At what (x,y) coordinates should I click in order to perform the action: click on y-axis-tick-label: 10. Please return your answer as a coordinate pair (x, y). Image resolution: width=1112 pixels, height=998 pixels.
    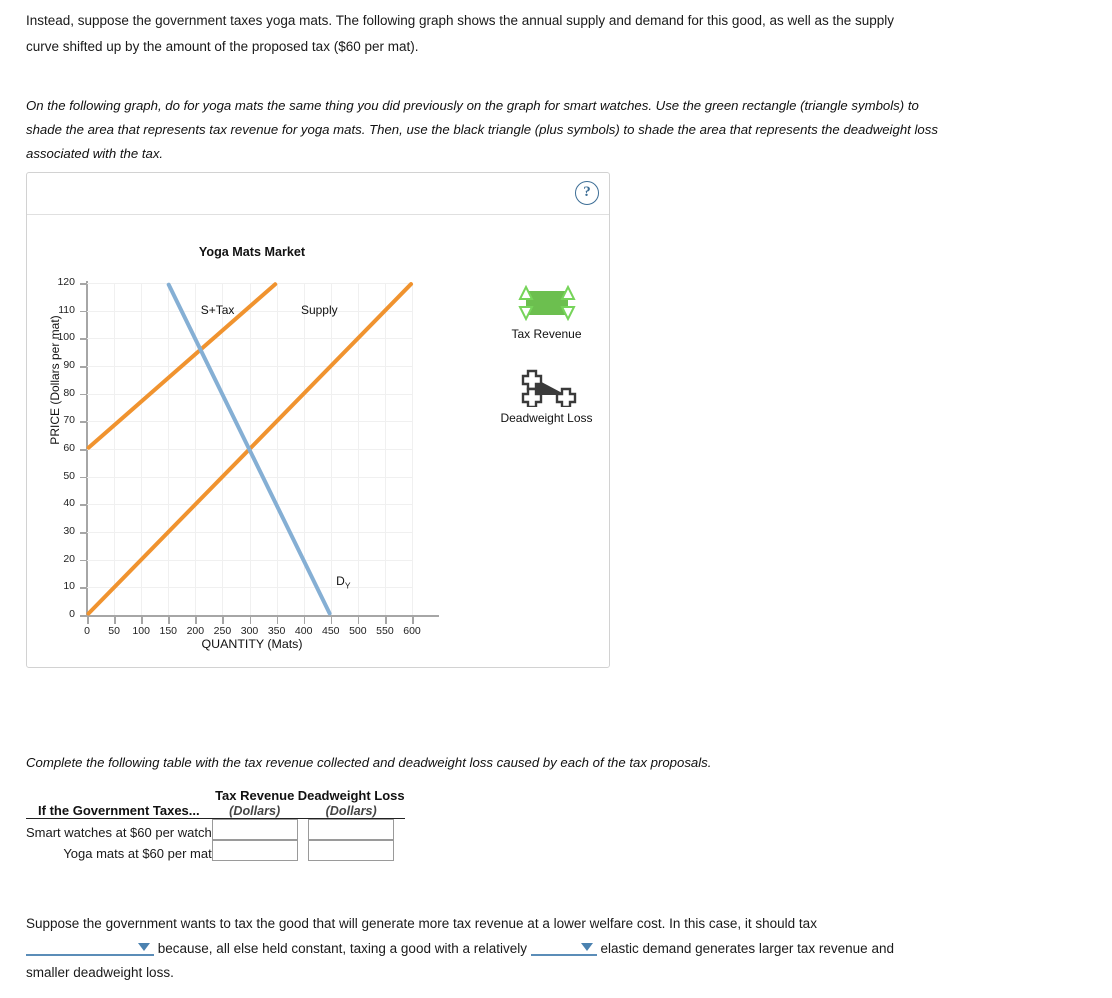
    Looking at the image, I should click on (69, 586).